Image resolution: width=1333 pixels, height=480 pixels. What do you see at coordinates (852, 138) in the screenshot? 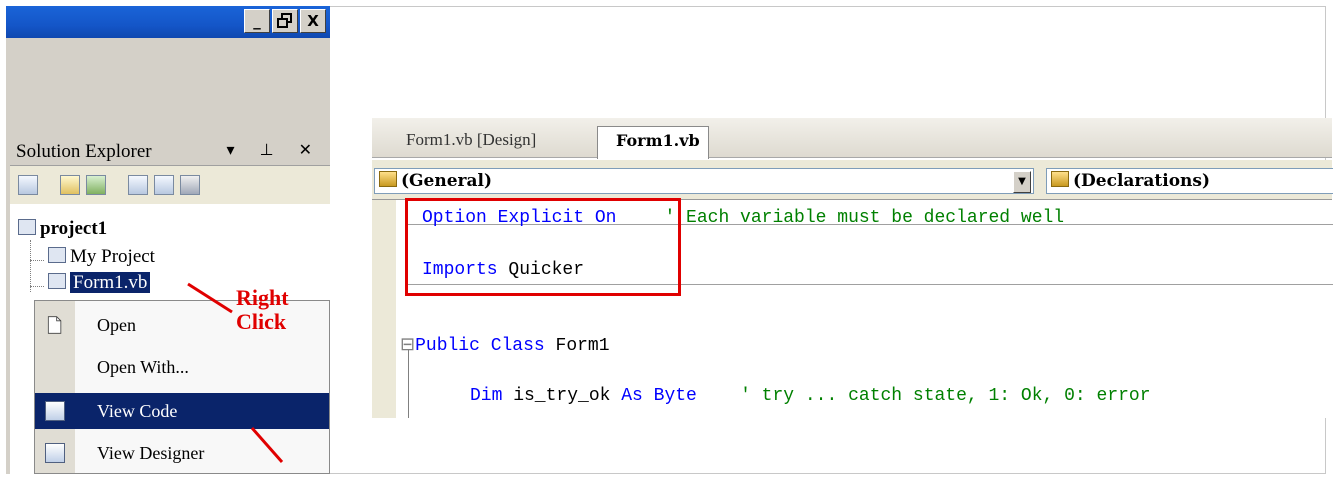
I see `document-tabbar: Form1.vb [Design] Form1.vb` at bounding box center [852, 138].